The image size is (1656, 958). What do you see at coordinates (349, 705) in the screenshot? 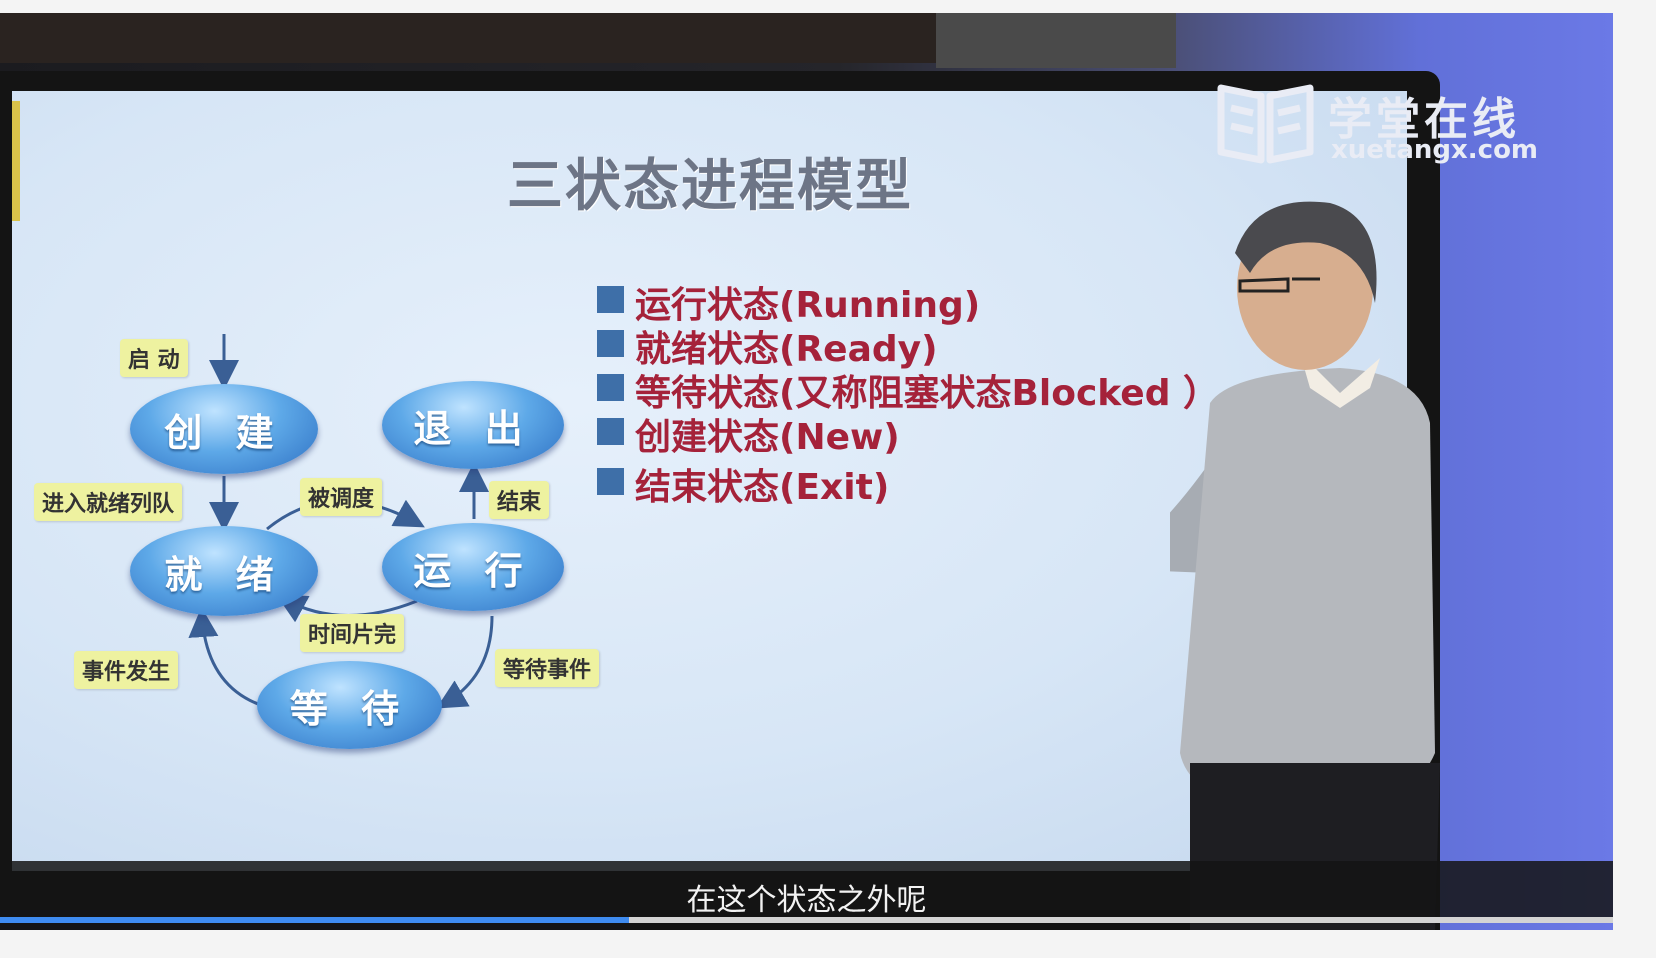
I see `state-waiting: 等 待` at bounding box center [349, 705].